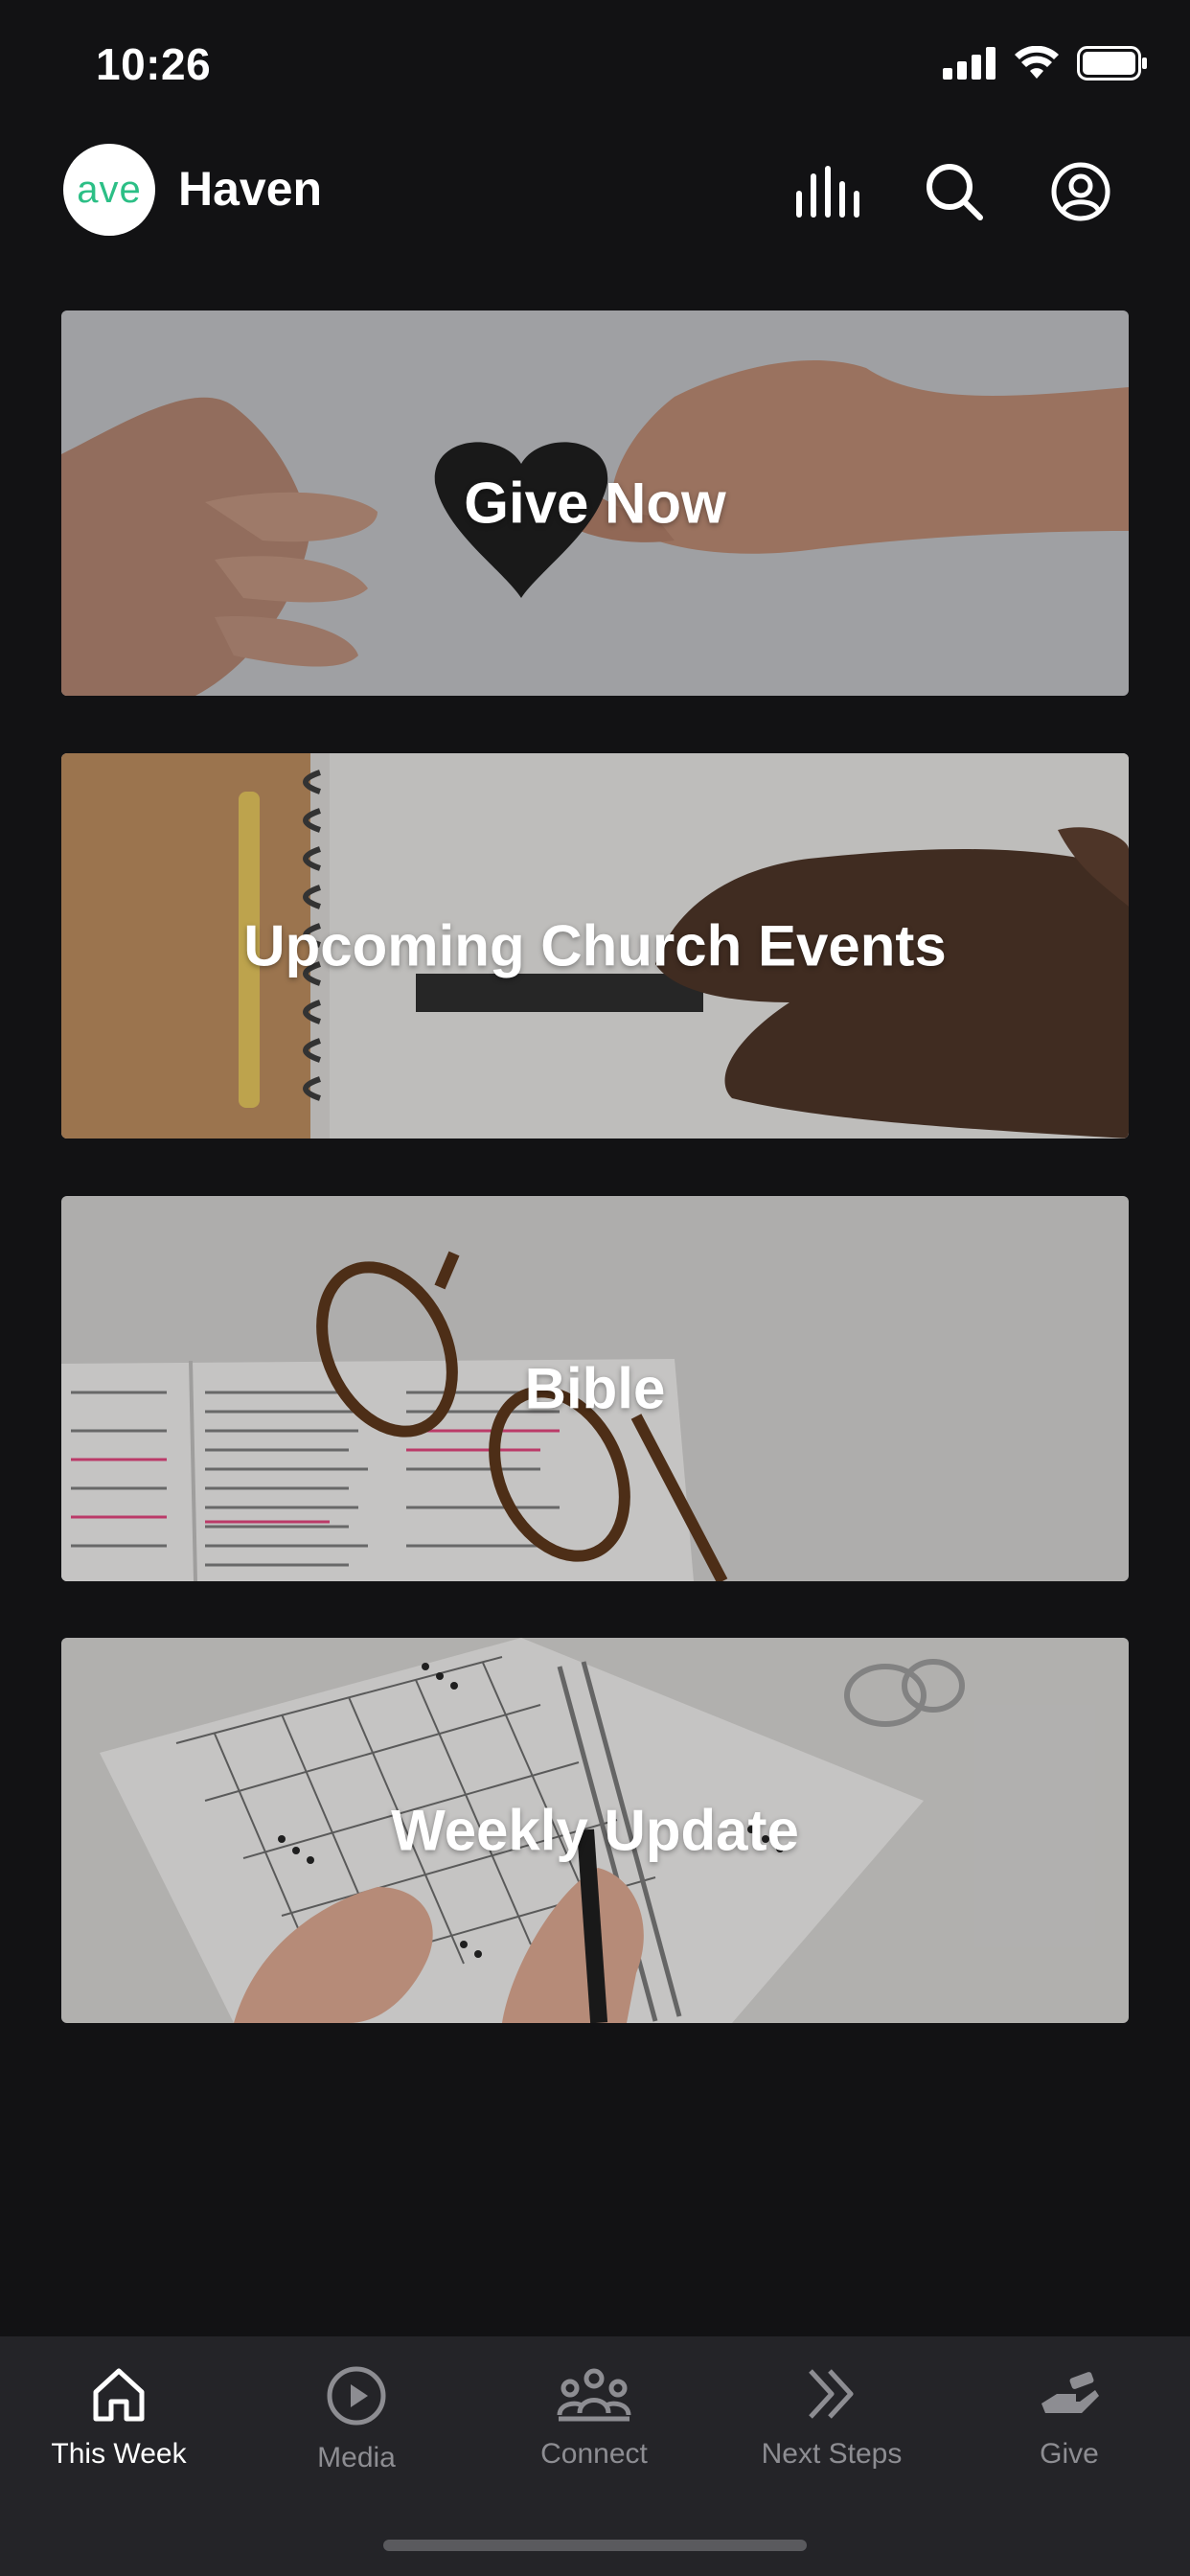  What do you see at coordinates (594, 2454) in the screenshot?
I see `tab-label: Connect` at bounding box center [594, 2454].